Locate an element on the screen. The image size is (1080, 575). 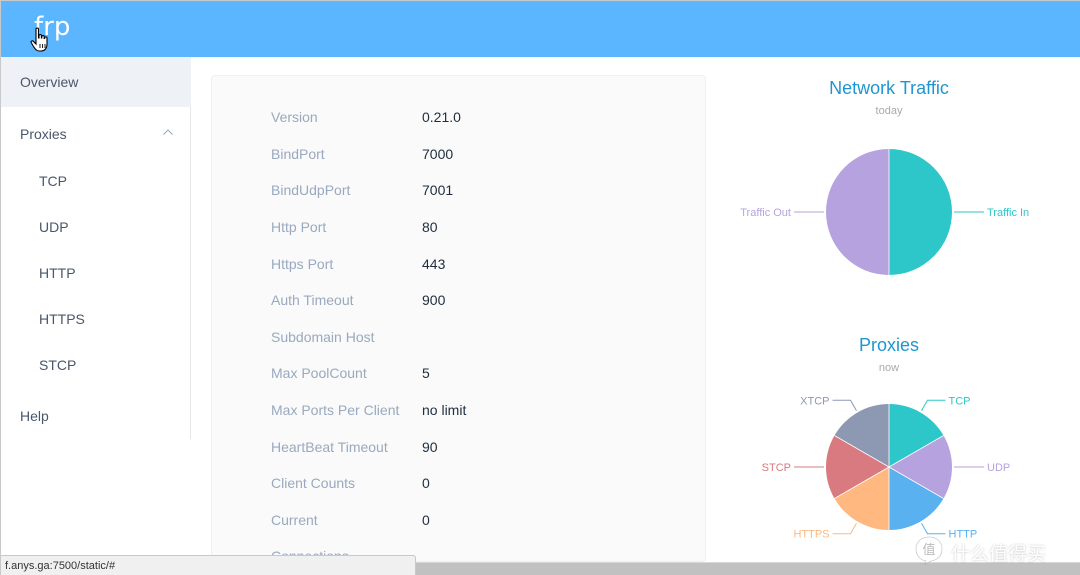
sidebar-item-label: TCP is located at coordinates (53, 181).